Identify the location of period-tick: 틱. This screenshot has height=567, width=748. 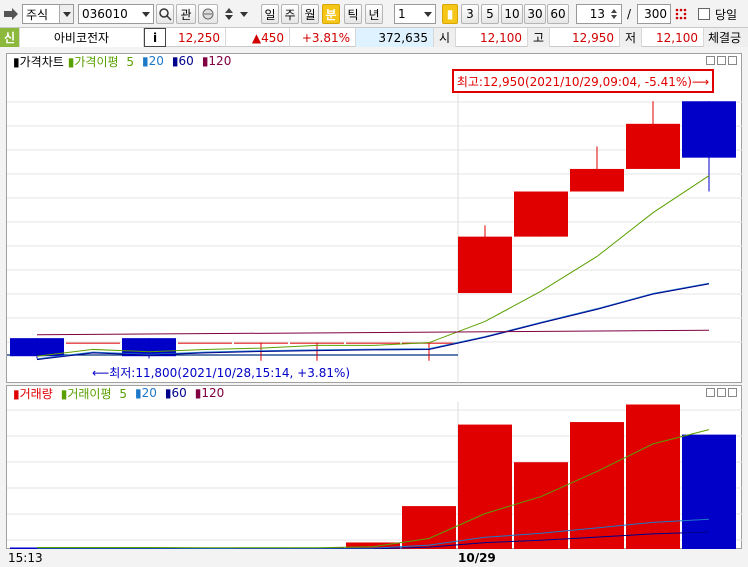
(353, 14).